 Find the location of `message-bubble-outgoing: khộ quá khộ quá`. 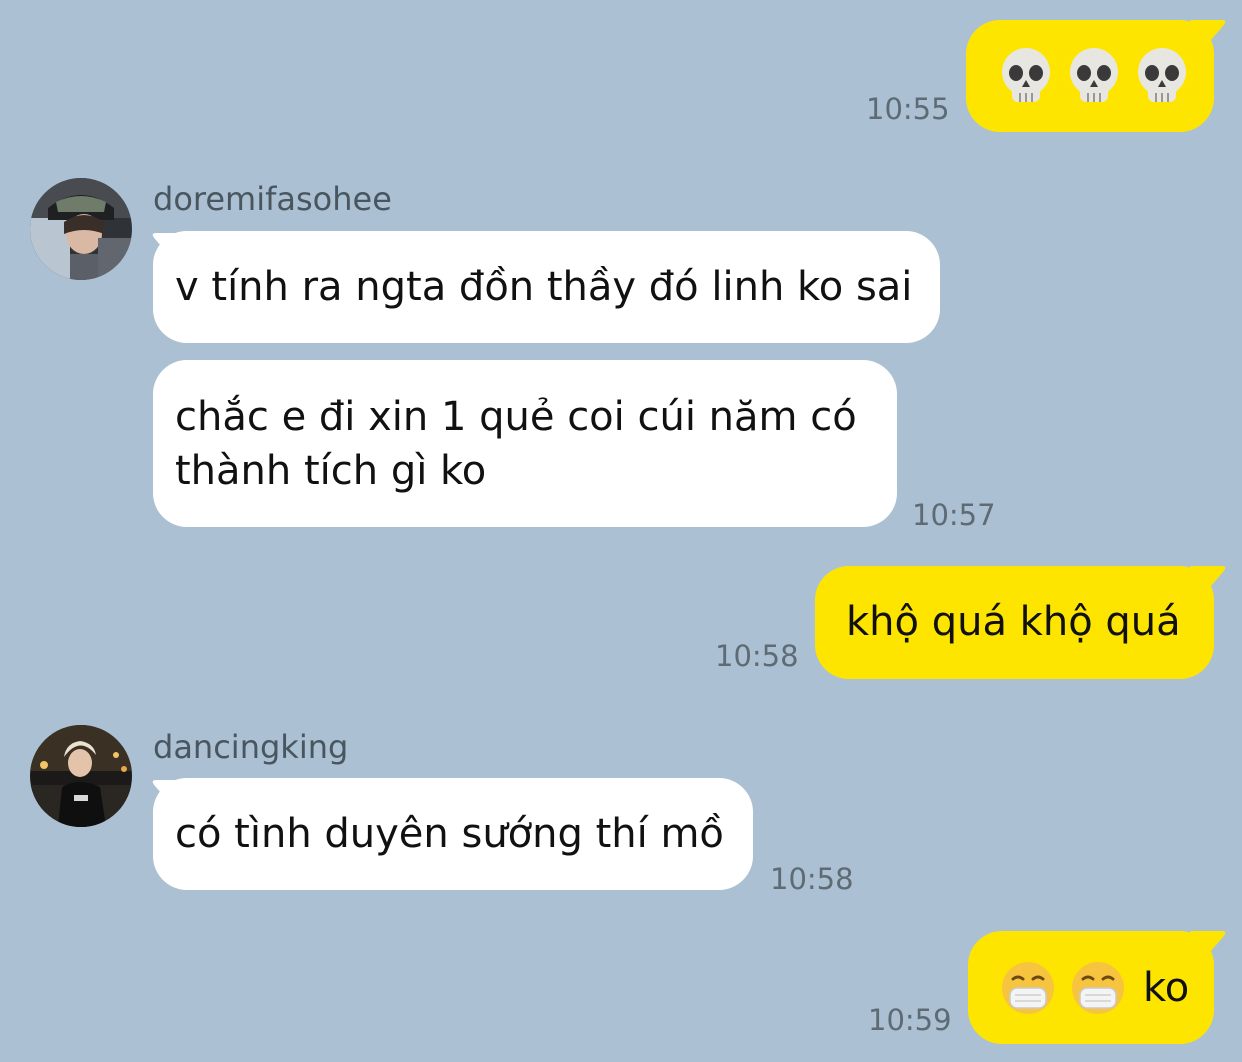

message-bubble-outgoing: khộ quá khộ quá is located at coordinates (1014, 622).